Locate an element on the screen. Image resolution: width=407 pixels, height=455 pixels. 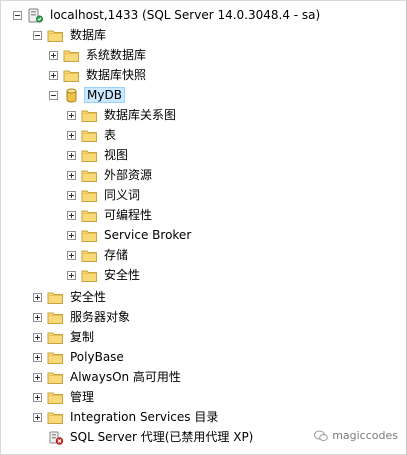
tree-node-sql-agent: SQL Server 代理(已禁用代理 XP) is located at coordinates (144, 437).